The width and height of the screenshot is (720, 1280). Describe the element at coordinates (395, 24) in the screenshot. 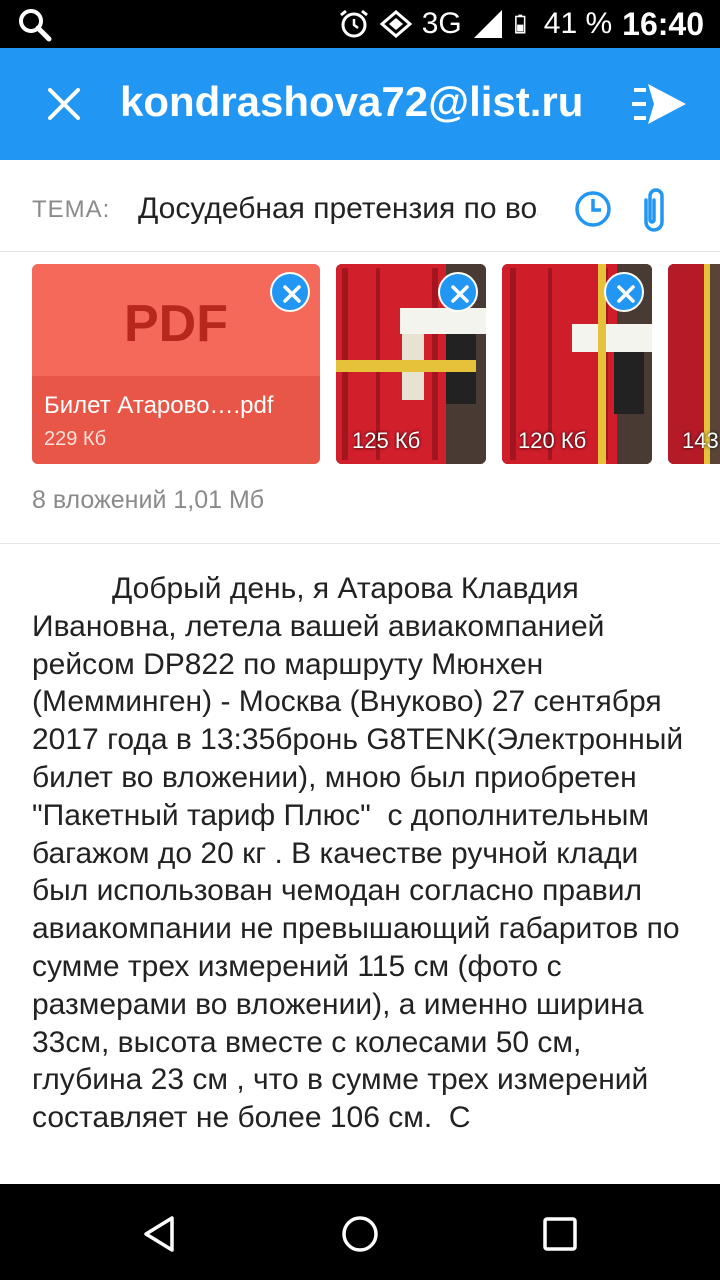

I see `data-transfer-icon` at that location.